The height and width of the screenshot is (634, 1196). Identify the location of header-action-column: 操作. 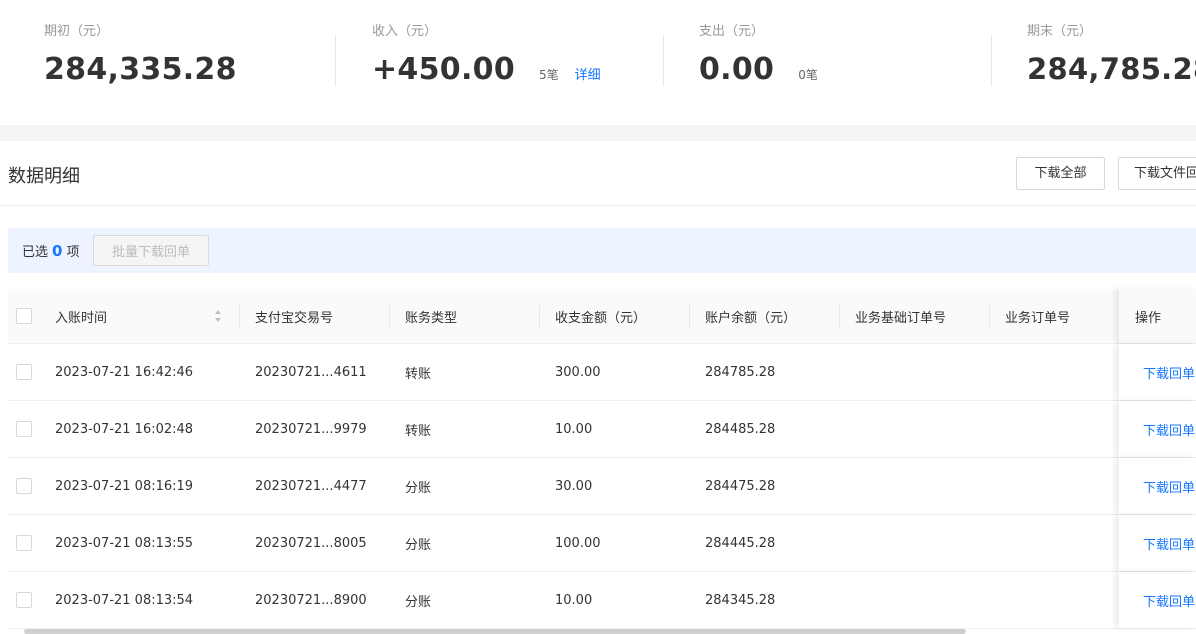
(1157, 316).